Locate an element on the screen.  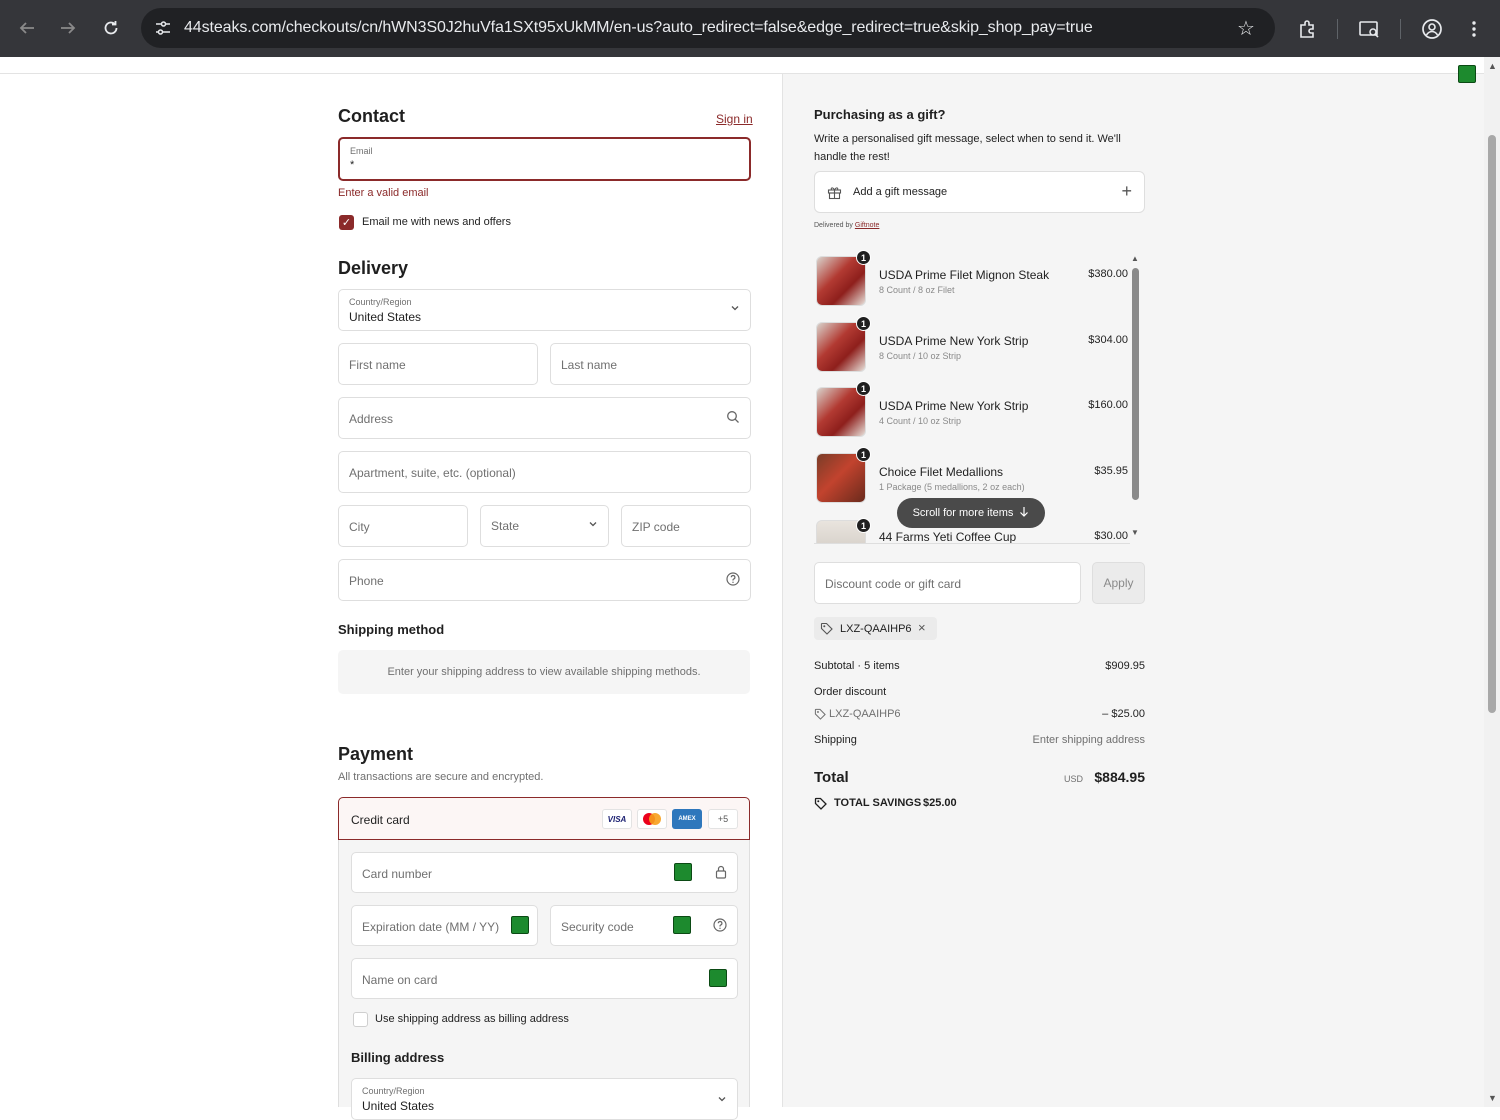
forward-icon is located at coordinates (68, 28).